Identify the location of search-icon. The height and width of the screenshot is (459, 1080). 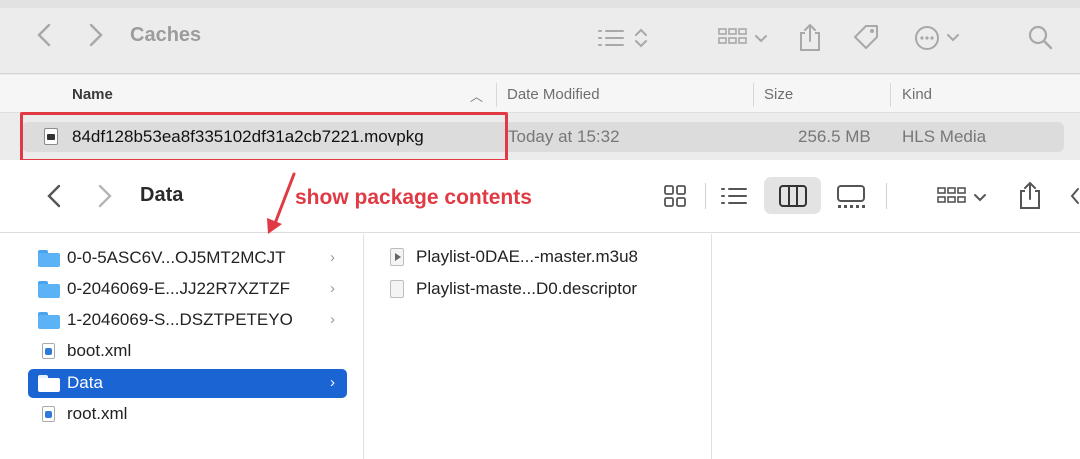
(1040, 37).